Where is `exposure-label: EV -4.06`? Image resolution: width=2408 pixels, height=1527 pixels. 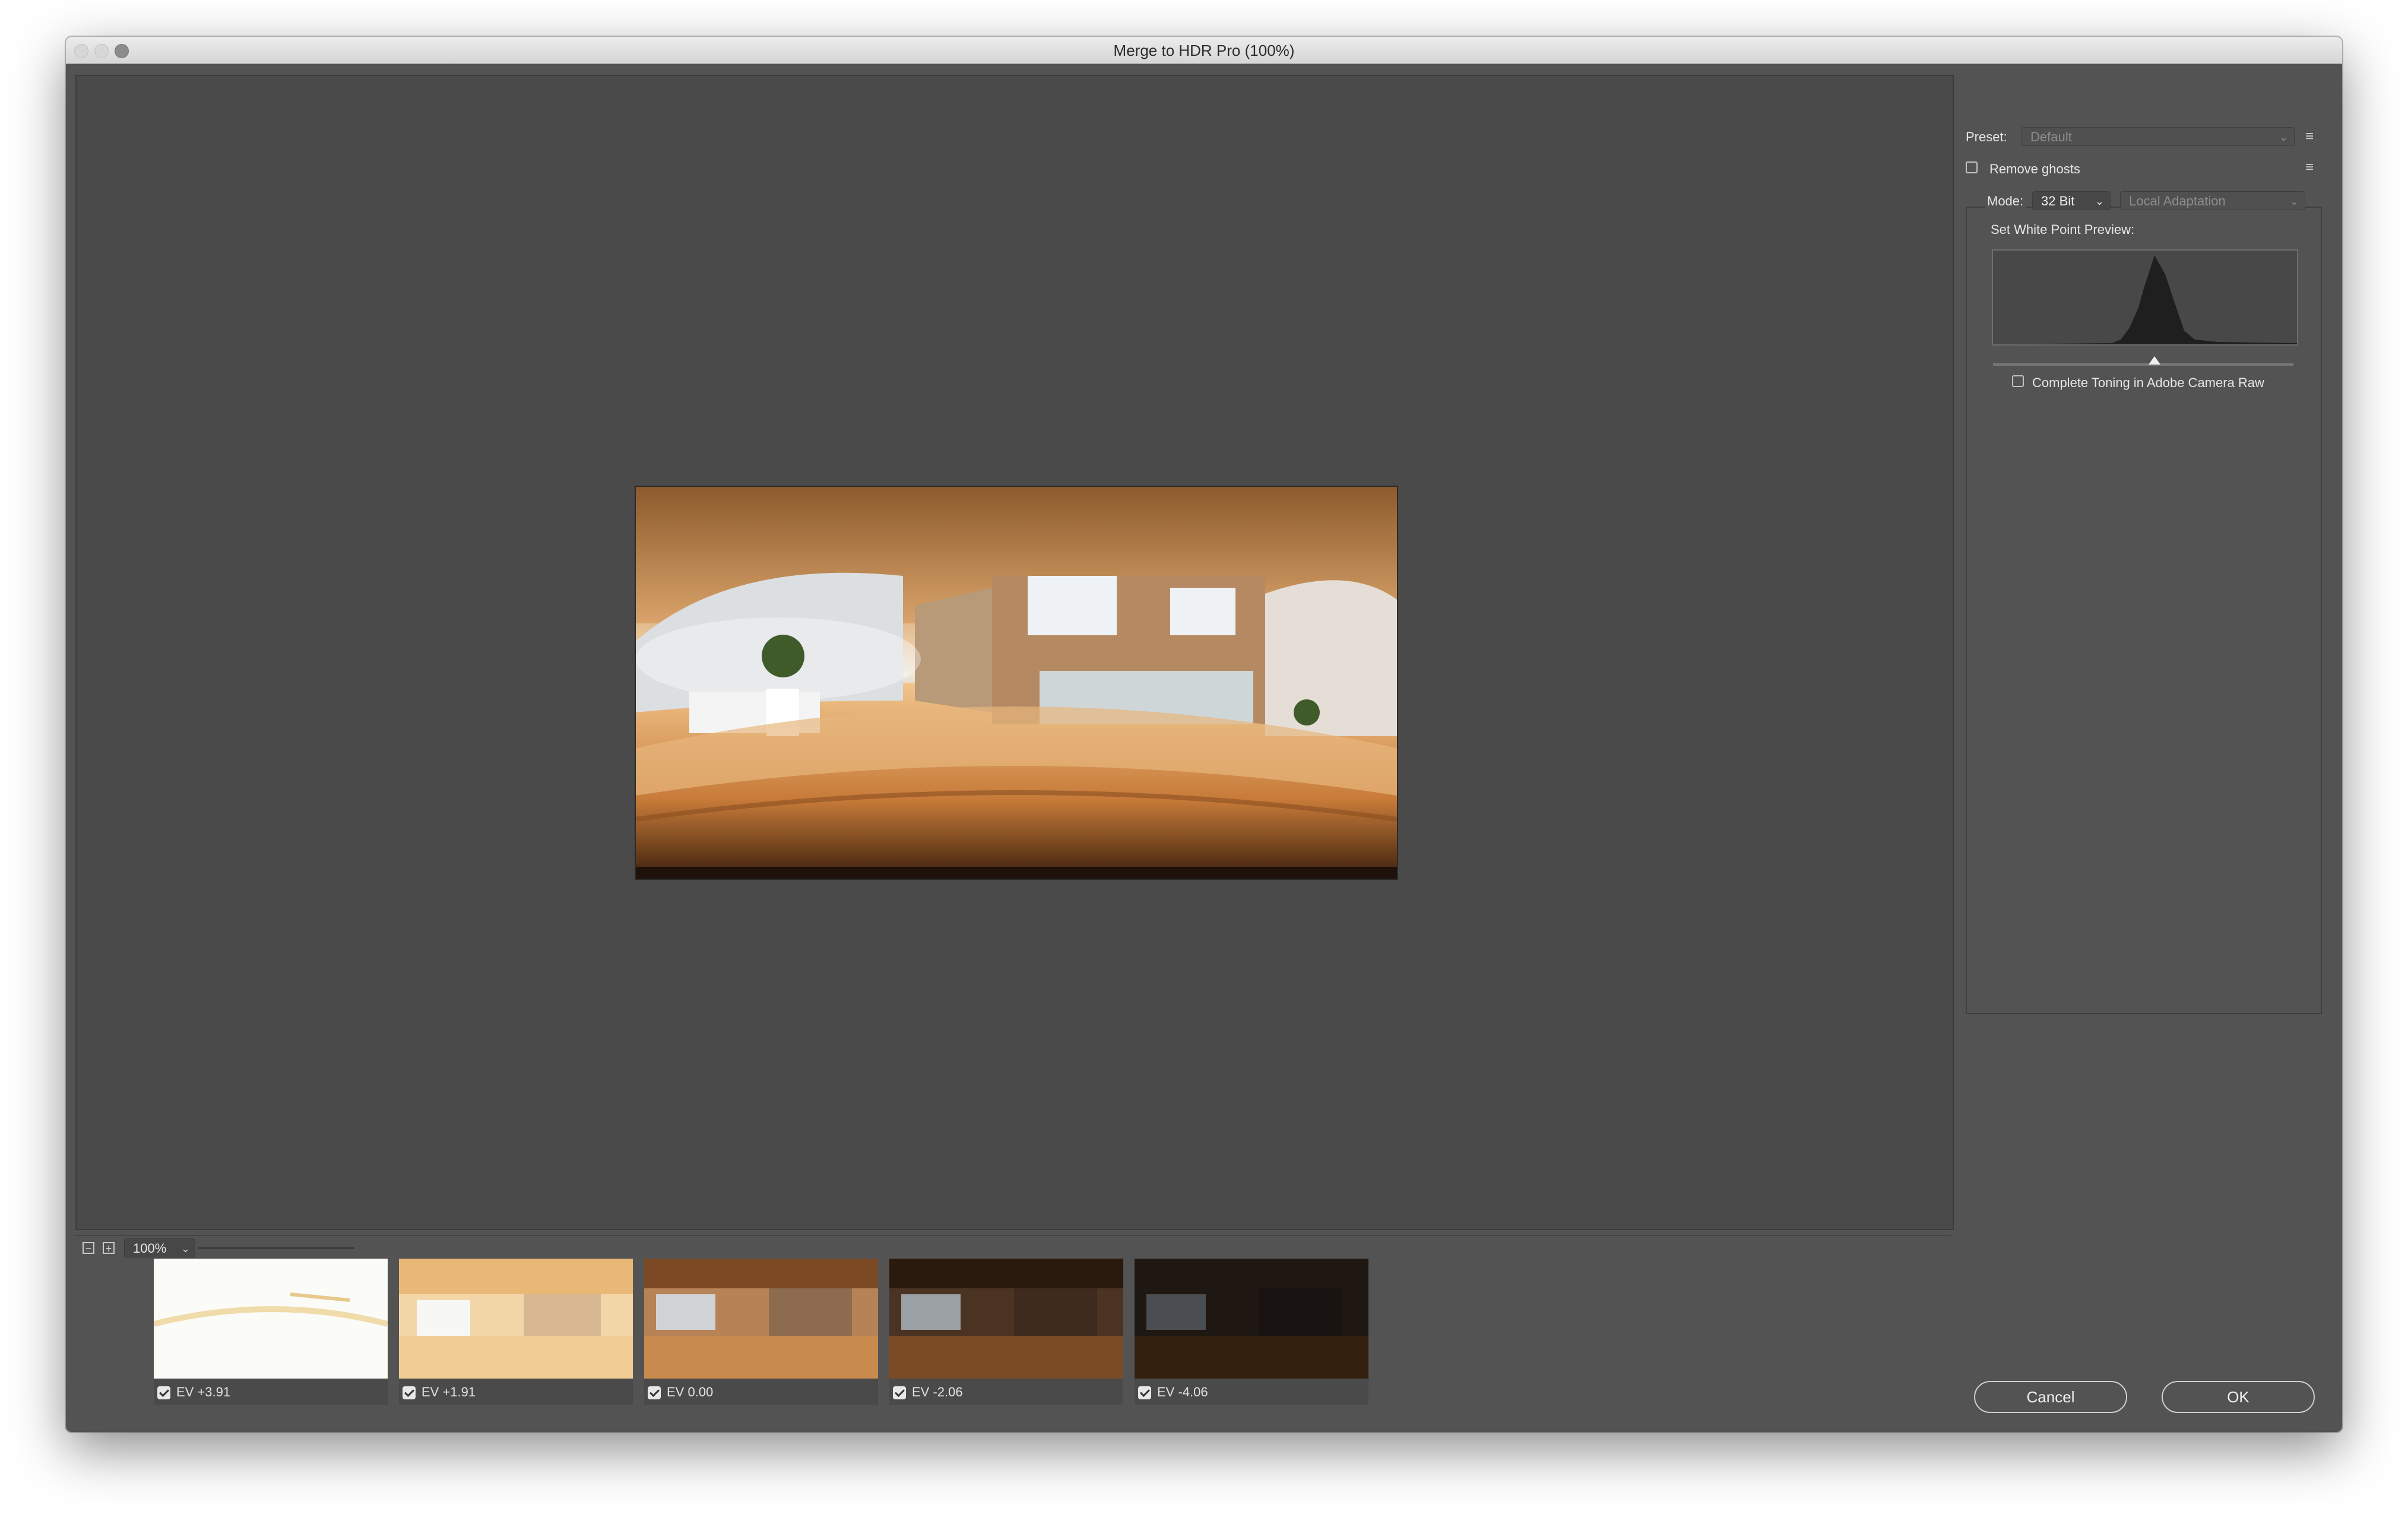
exposure-label: EV -4.06 is located at coordinates (1183, 1392).